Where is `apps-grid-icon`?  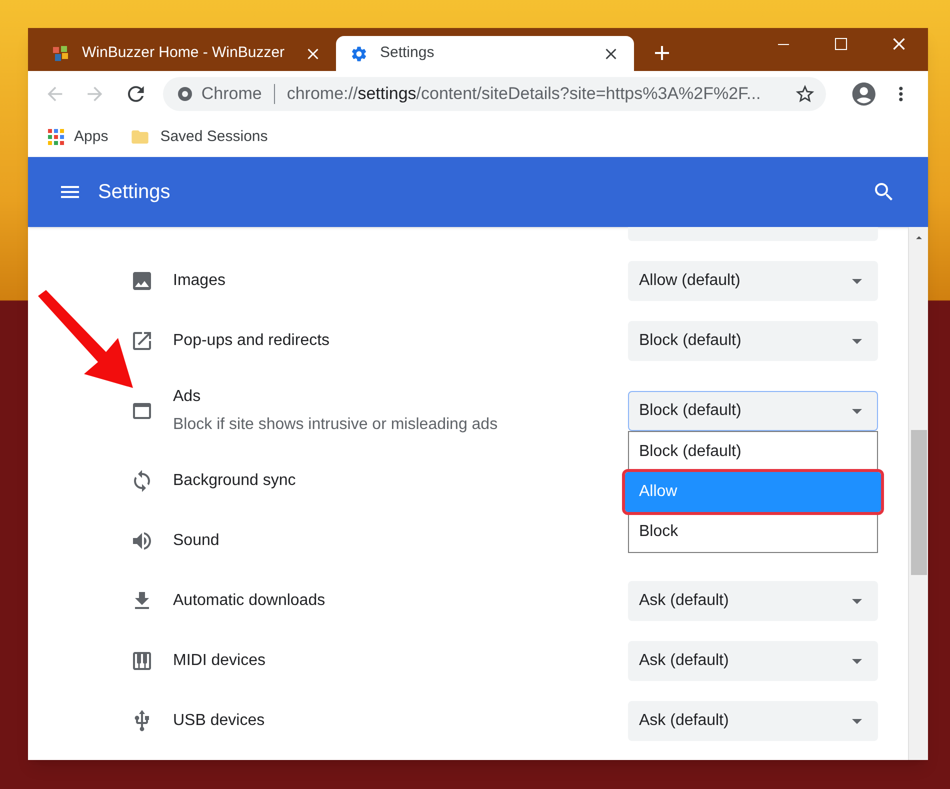 apps-grid-icon is located at coordinates (56, 137).